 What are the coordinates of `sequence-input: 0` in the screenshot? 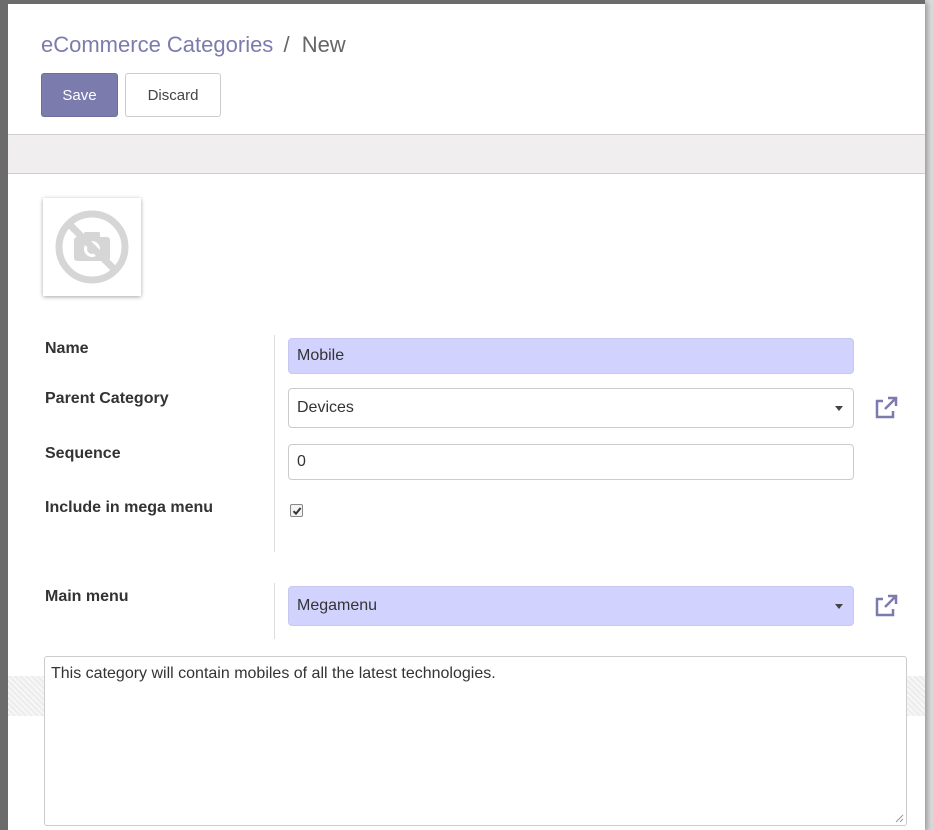 It's located at (571, 462).